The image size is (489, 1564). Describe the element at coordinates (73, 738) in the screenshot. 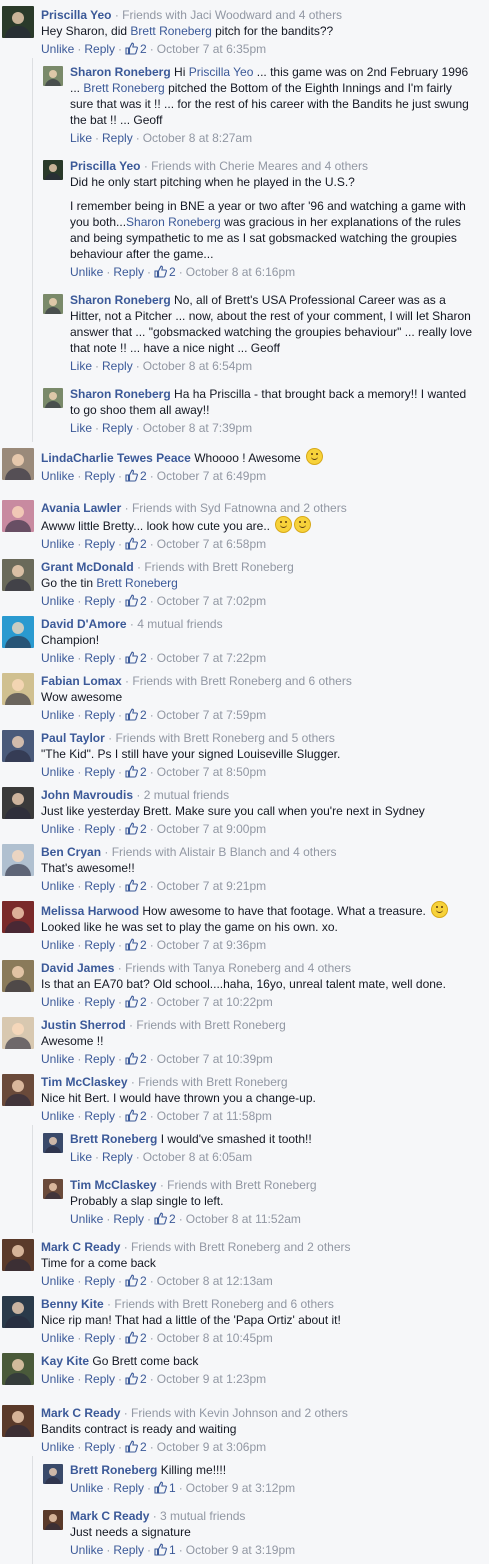

I see `author-name: Paul Taylor` at that location.